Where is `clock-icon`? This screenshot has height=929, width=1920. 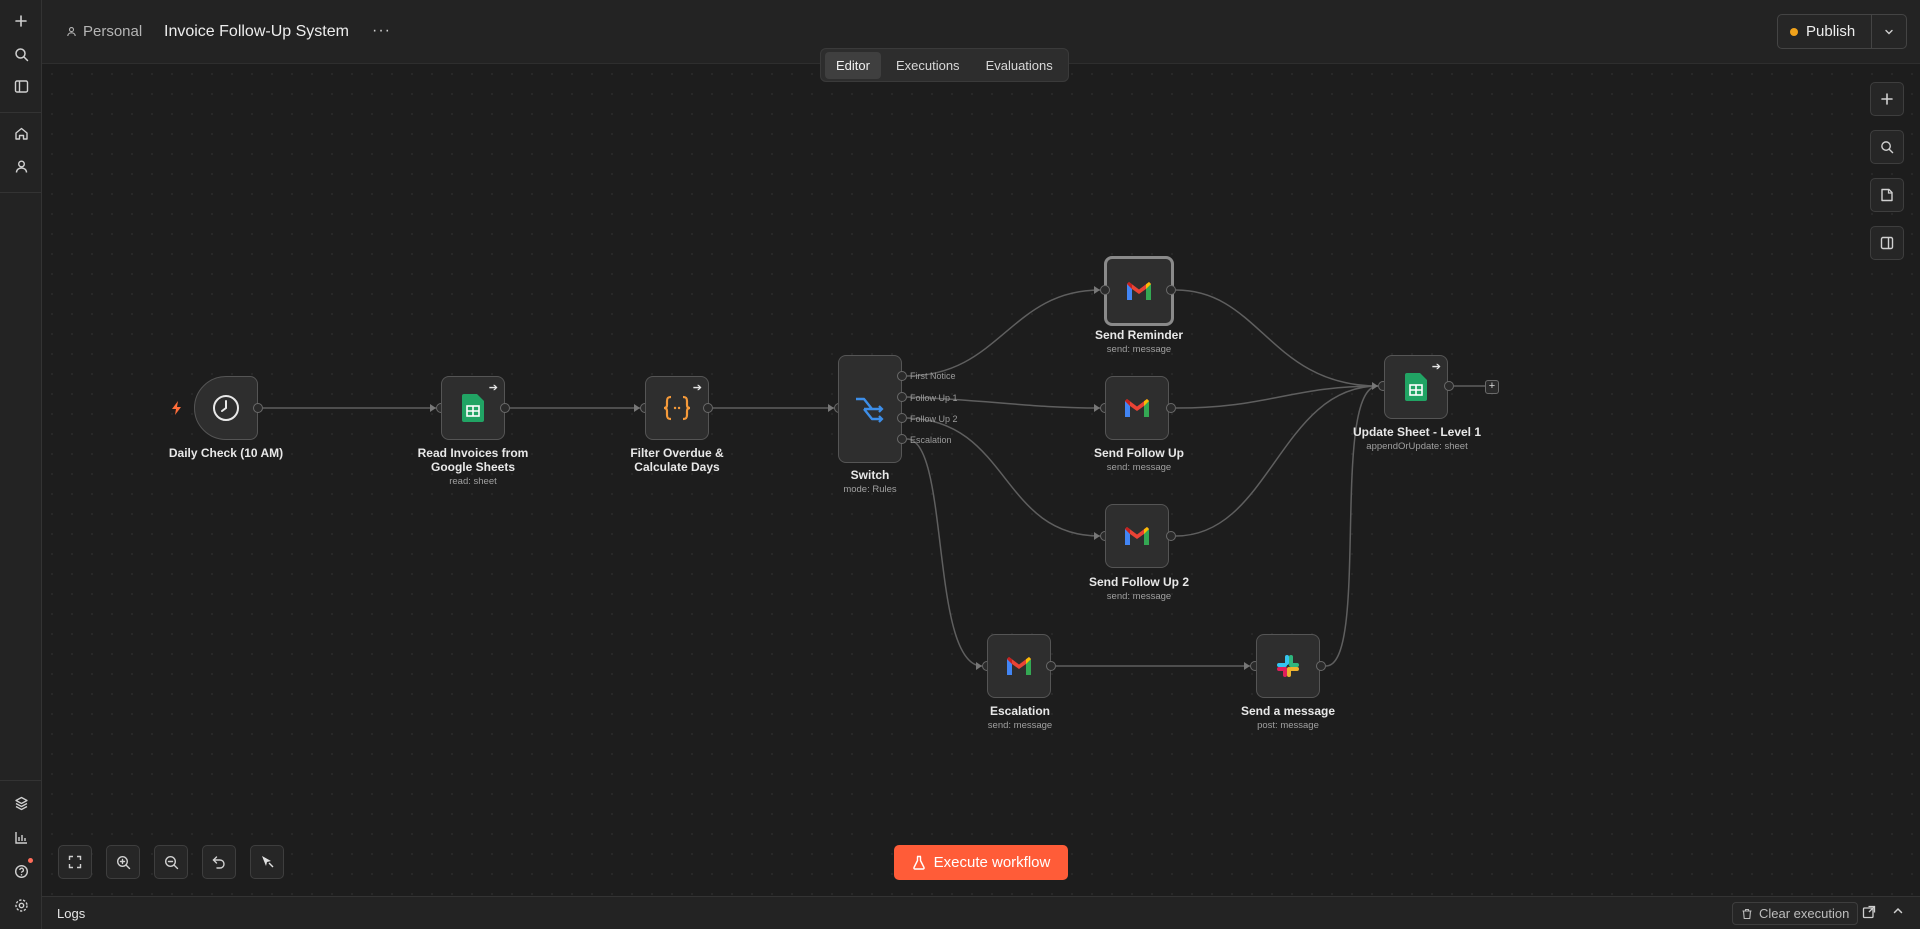 clock-icon is located at coordinates (226, 408).